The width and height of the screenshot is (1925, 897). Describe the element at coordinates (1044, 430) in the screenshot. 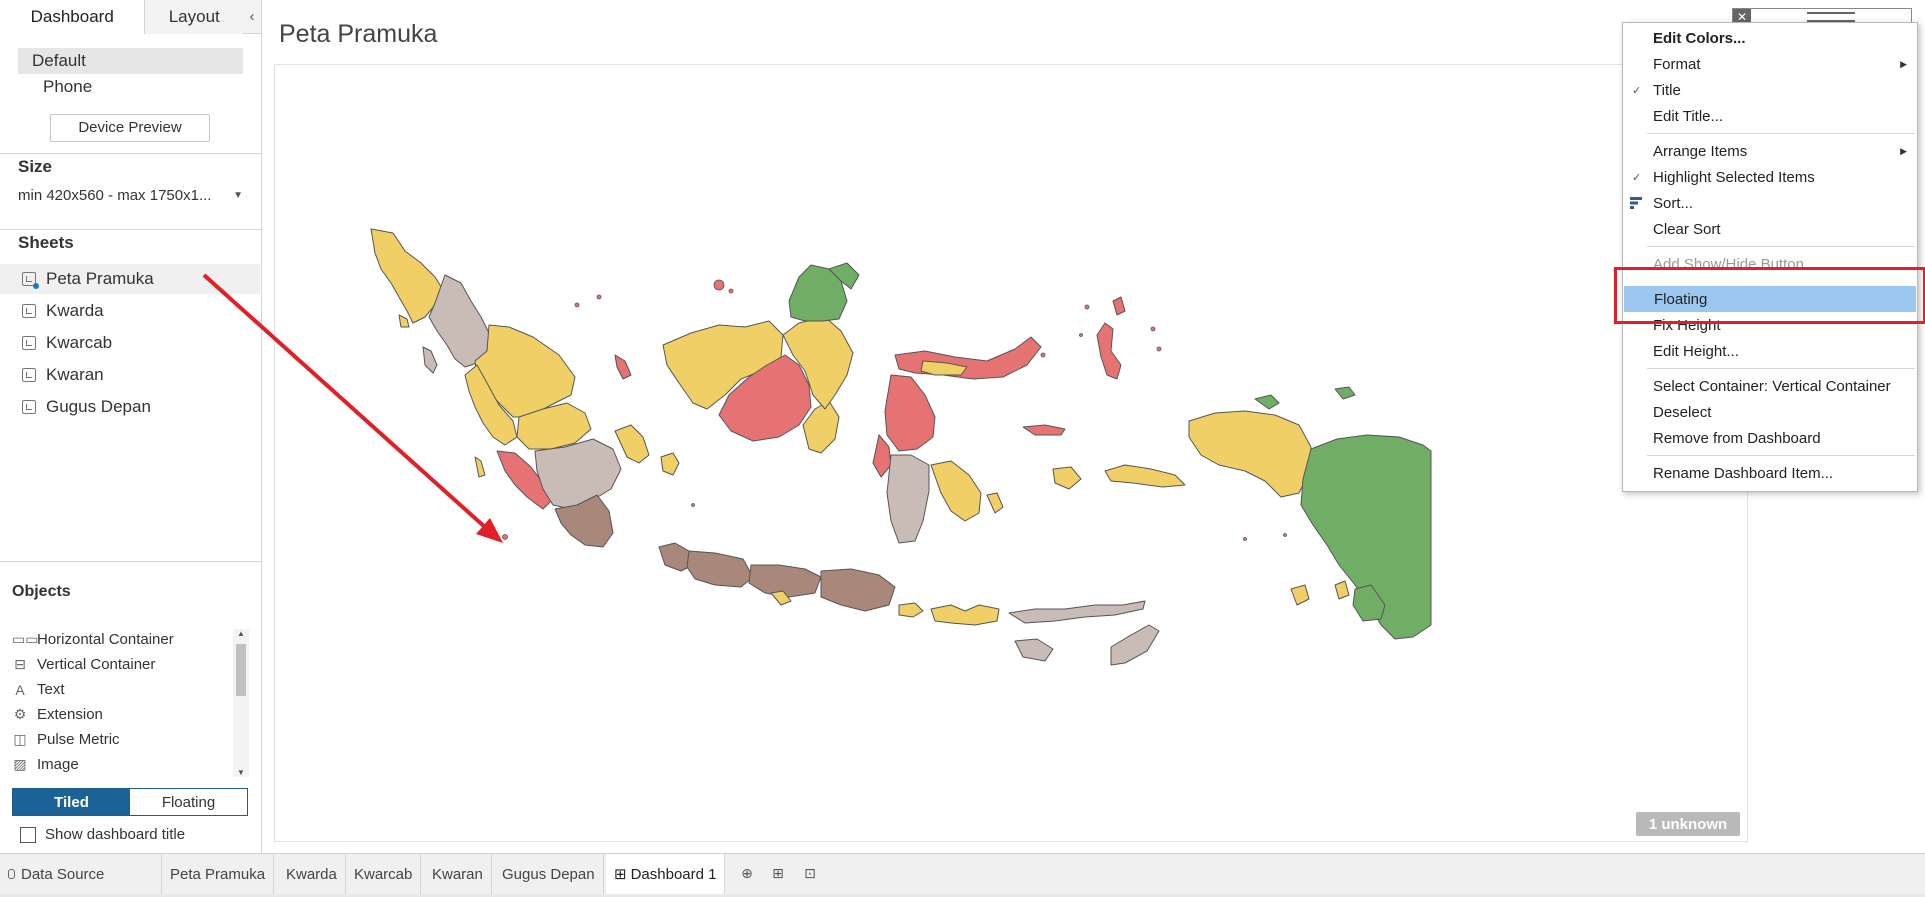

I see `region-sula` at that location.